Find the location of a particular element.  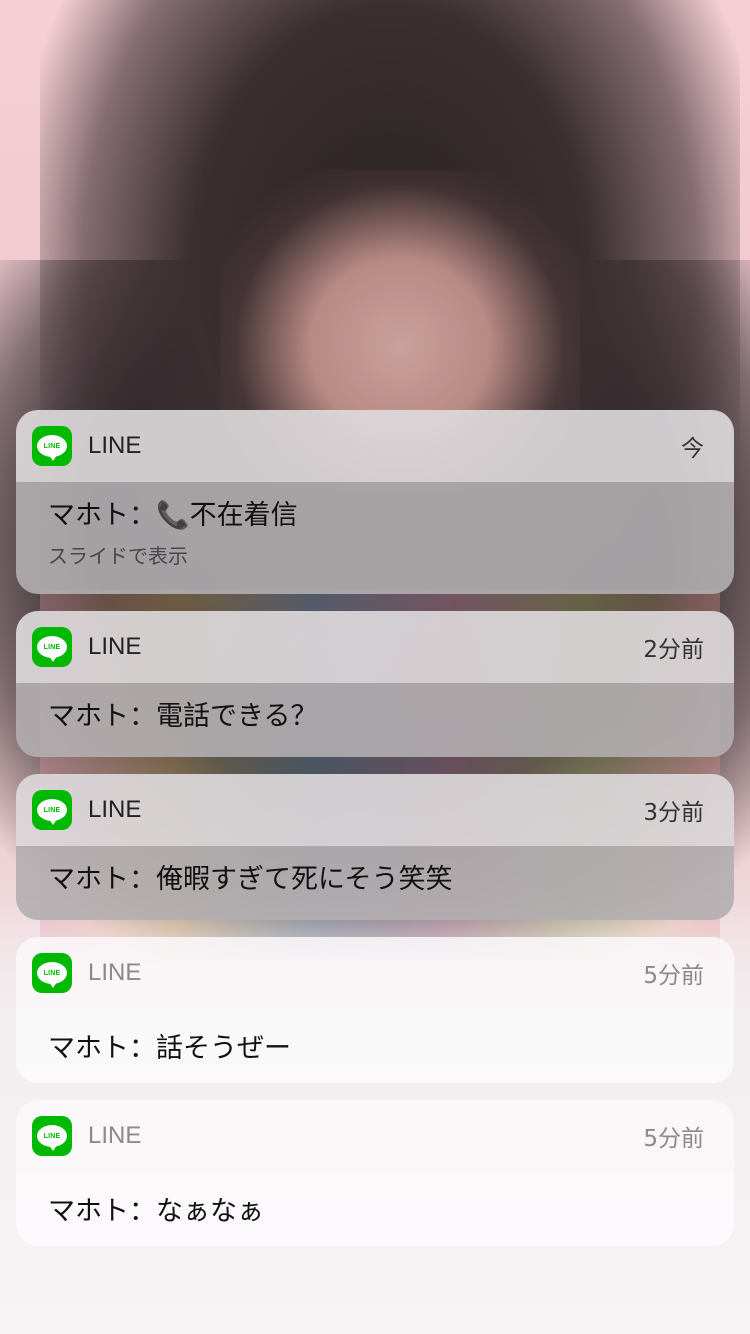

notification-body: マホト：俺暇すぎて死にそう笑笑 is located at coordinates (375, 883).